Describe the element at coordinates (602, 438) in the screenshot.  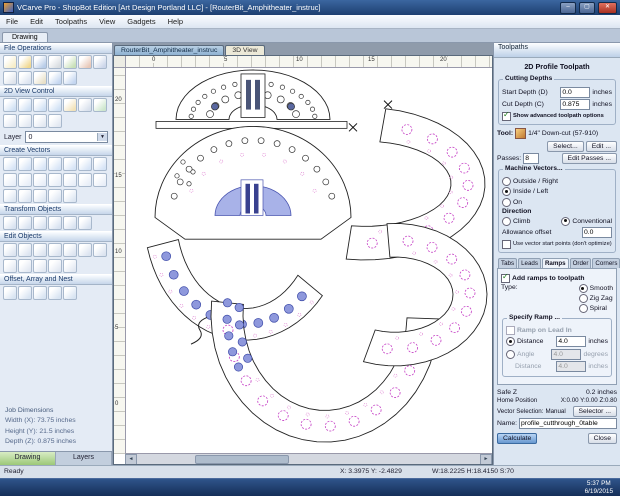
I see `close-toolpath-button: Close` at that location.